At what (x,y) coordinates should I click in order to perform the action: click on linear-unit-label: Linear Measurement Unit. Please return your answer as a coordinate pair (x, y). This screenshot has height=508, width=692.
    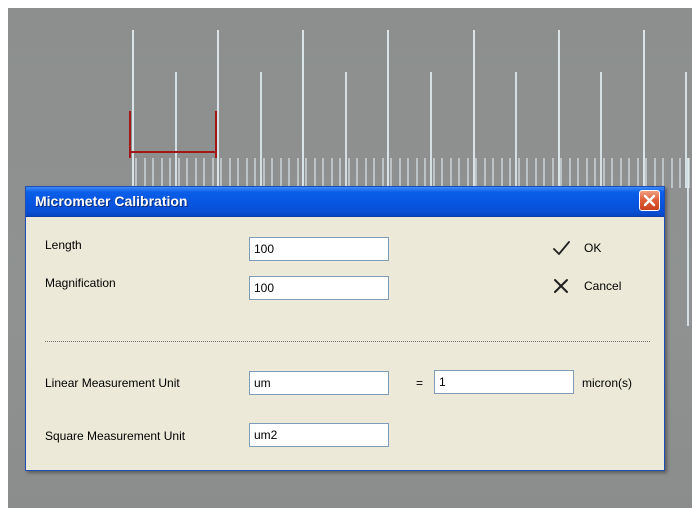
    Looking at the image, I should click on (112, 383).